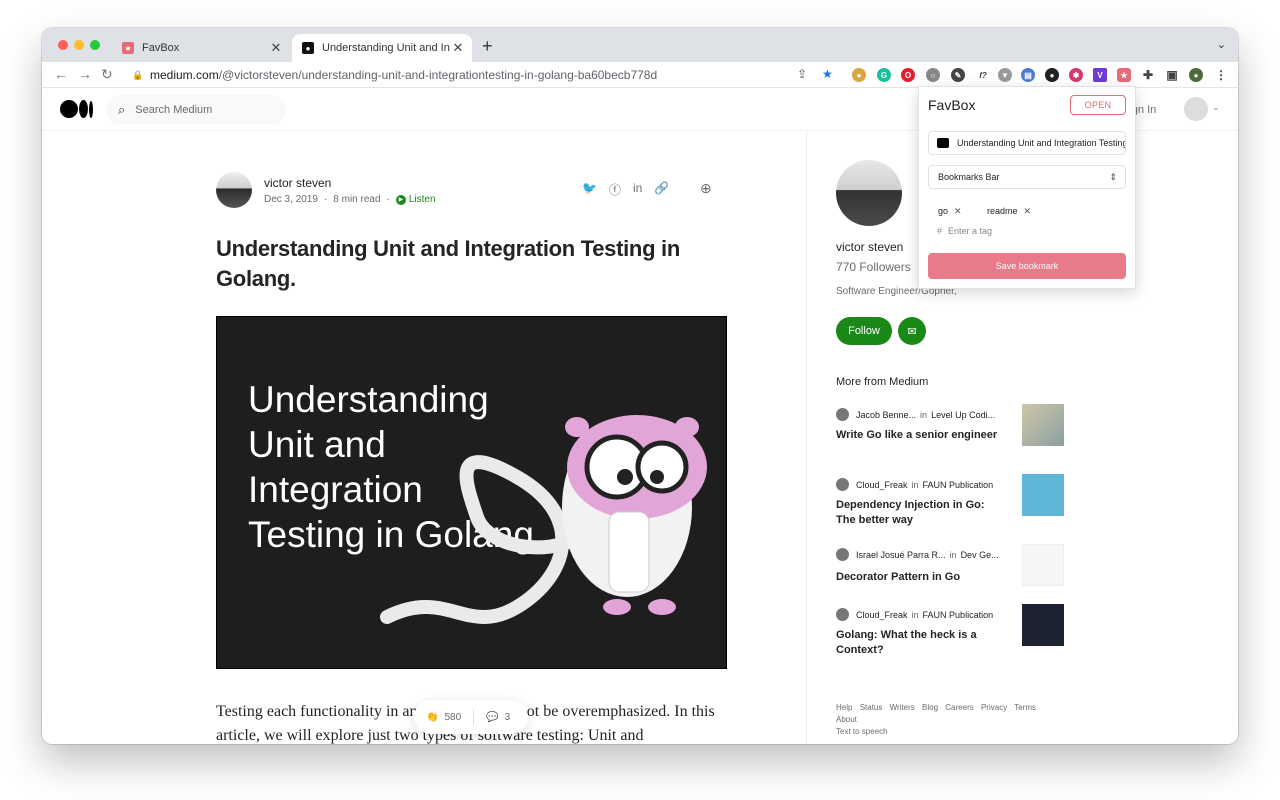 Image resolution: width=1280 pixels, height=800 pixels. I want to click on vue-extension-icon: ▼, so click(1005, 75).